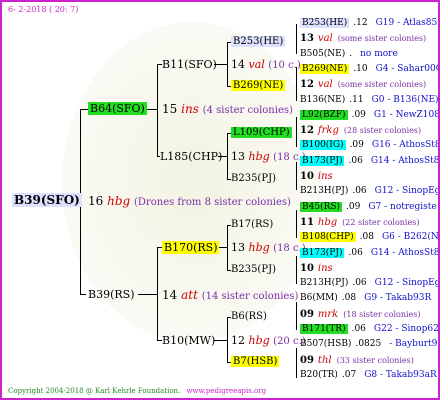 The height and width of the screenshot is (400, 440). I want to click on gen4-queen-inbreeding: .07, so click(349, 374).